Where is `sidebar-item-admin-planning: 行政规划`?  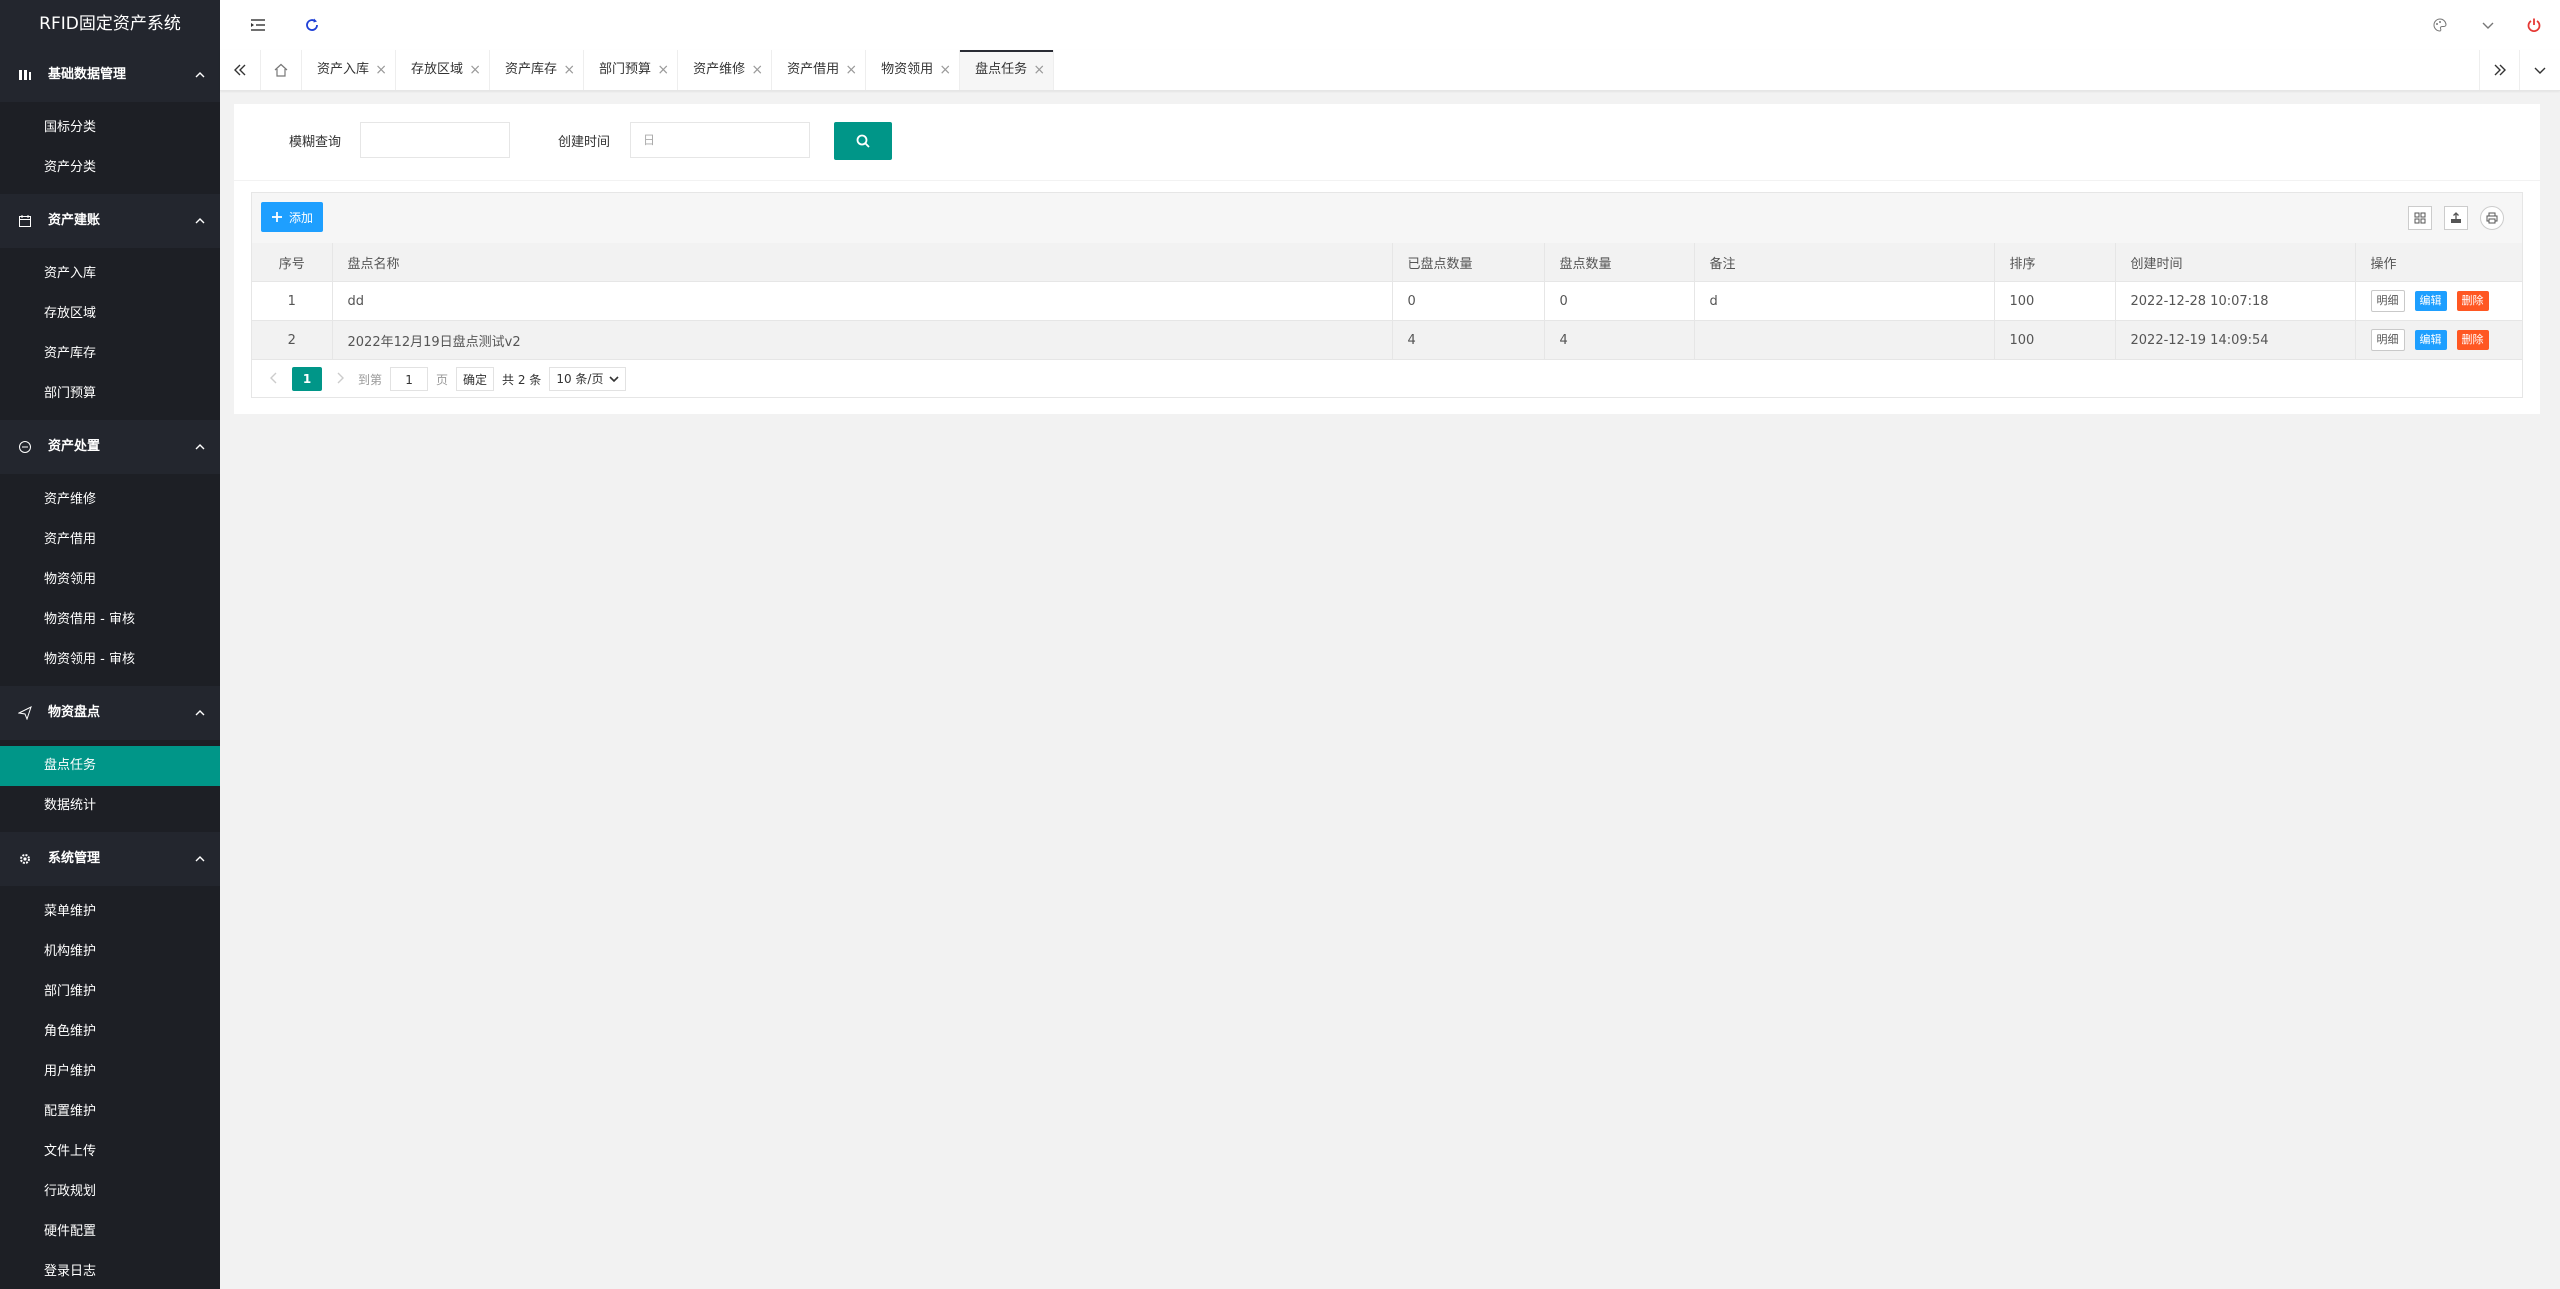
sidebar-item-admin-planning: 行政规划 is located at coordinates (110, 1192).